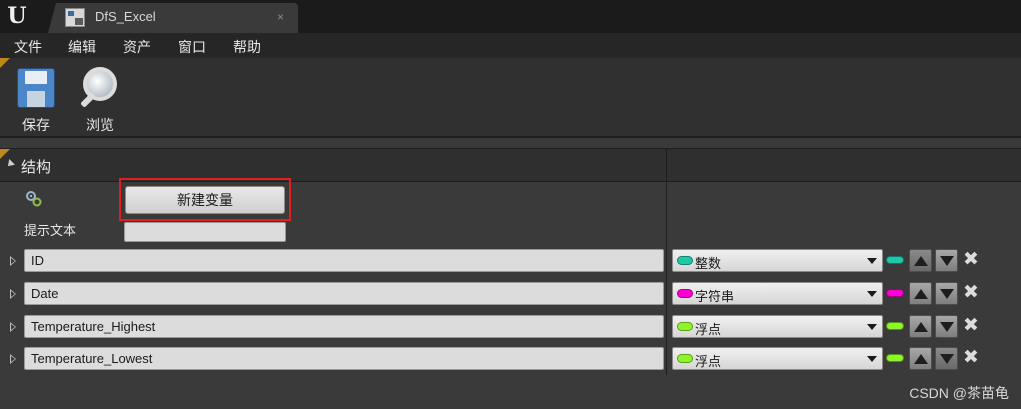 The height and width of the screenshot is (409, 1021). I want to click on browse-button: 浏览, so click(100, 100).